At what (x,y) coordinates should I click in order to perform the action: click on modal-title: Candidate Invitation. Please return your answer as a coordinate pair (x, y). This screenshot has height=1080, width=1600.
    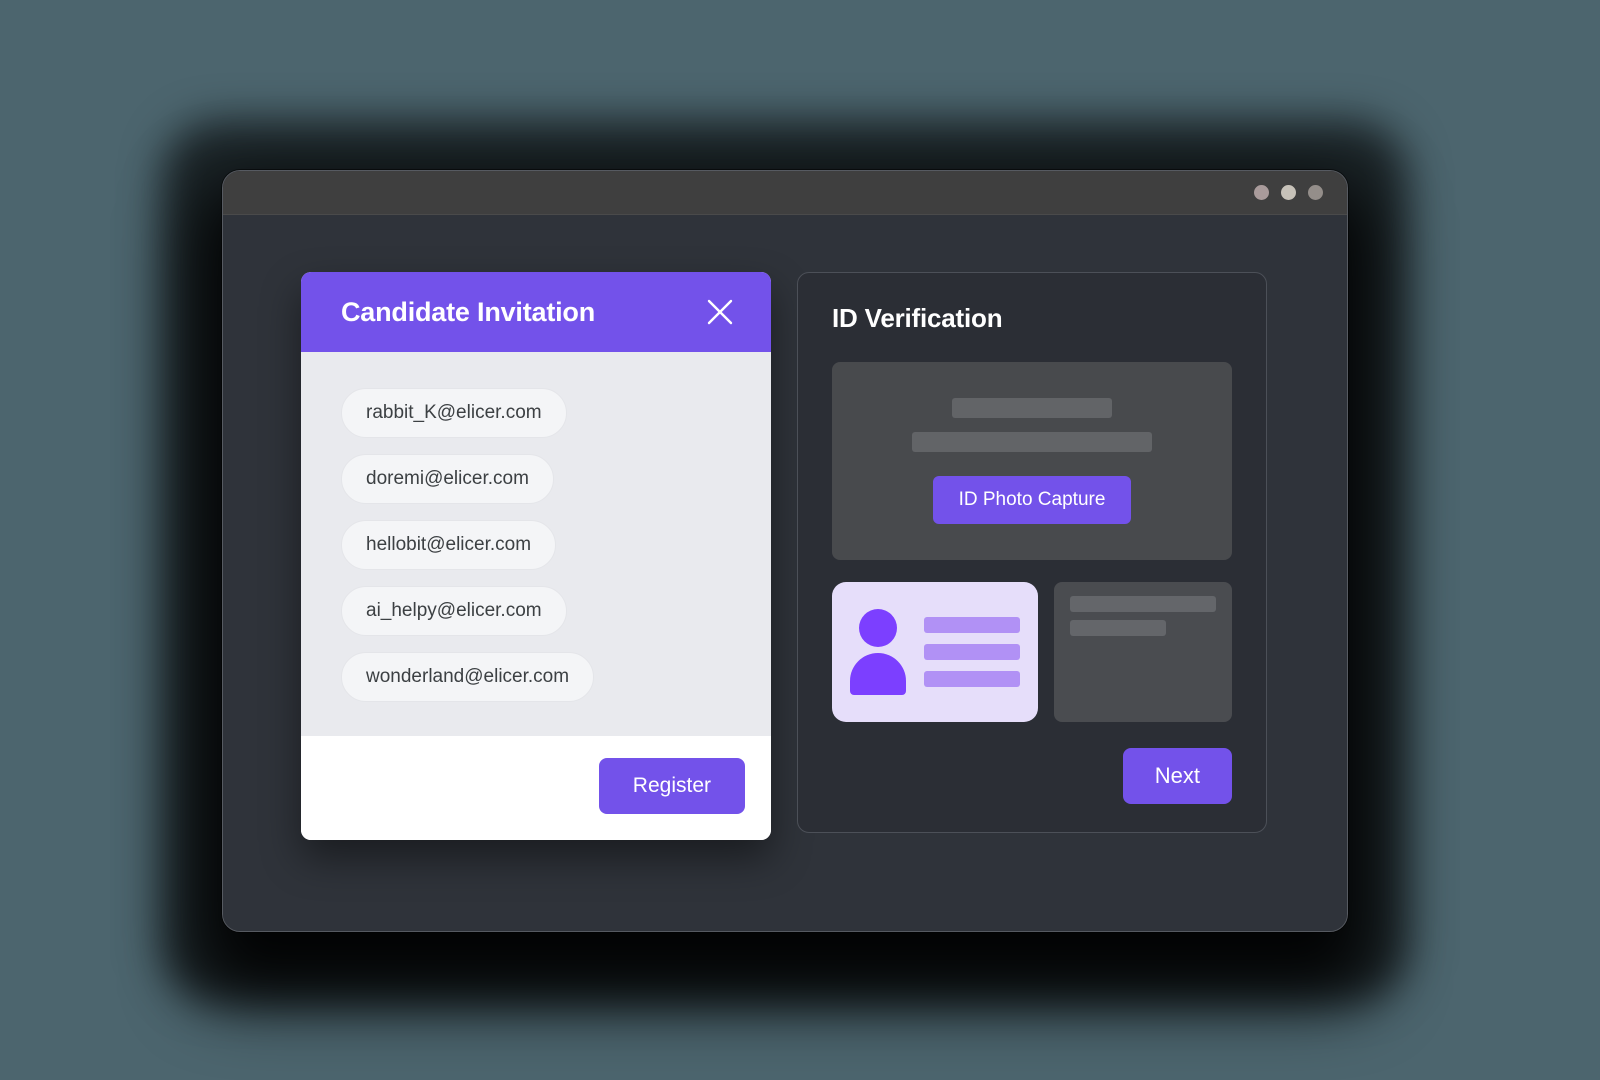
    Looking at the image, I should click on (468, 311).